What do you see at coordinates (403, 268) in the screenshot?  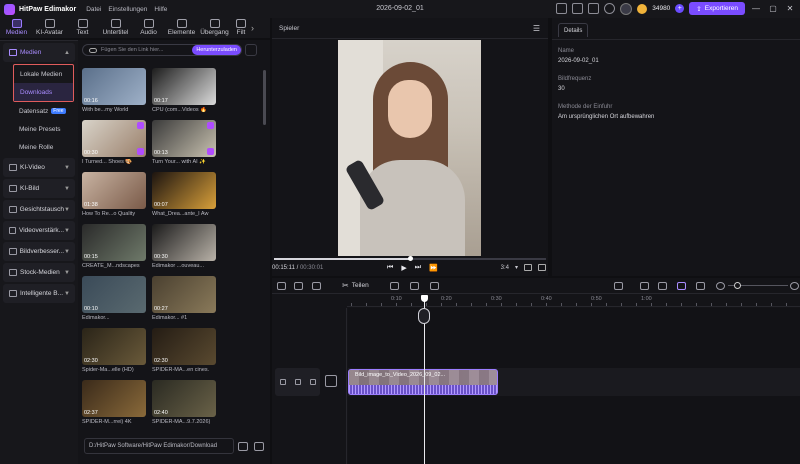 I see `play-icon: ▶` at bounding box center [403, 268].